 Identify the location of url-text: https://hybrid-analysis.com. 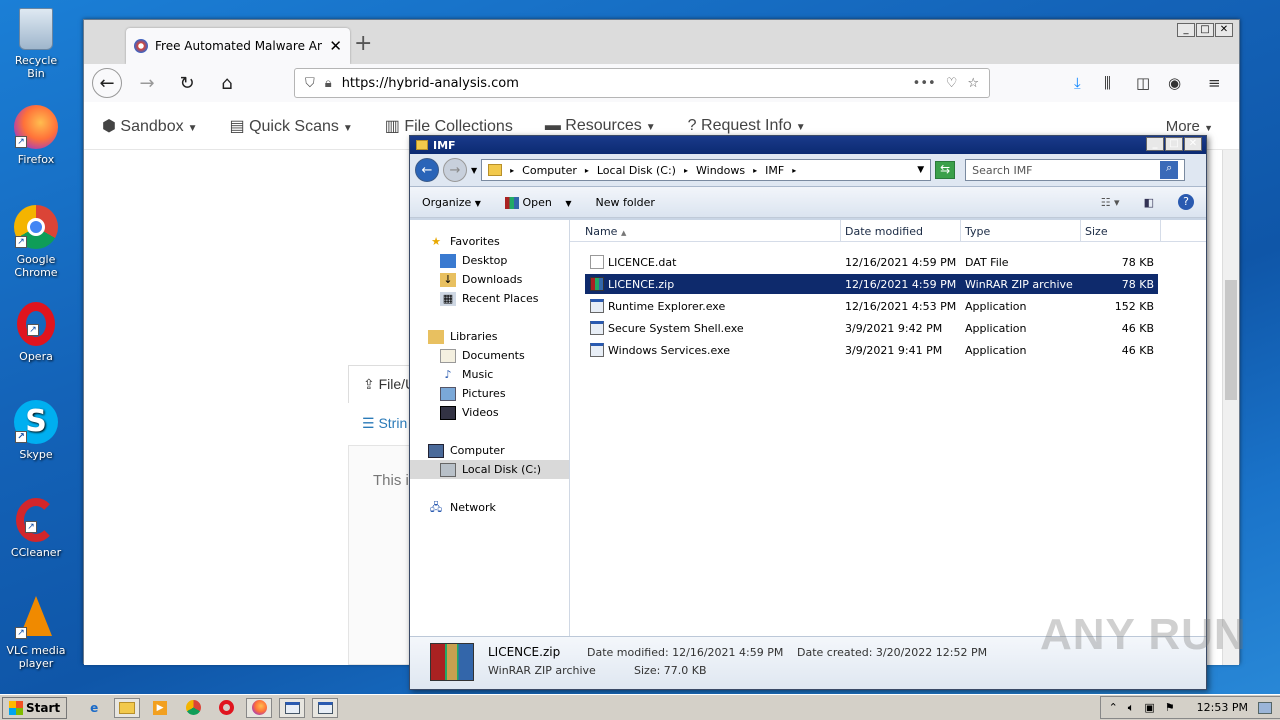
(622, 83).